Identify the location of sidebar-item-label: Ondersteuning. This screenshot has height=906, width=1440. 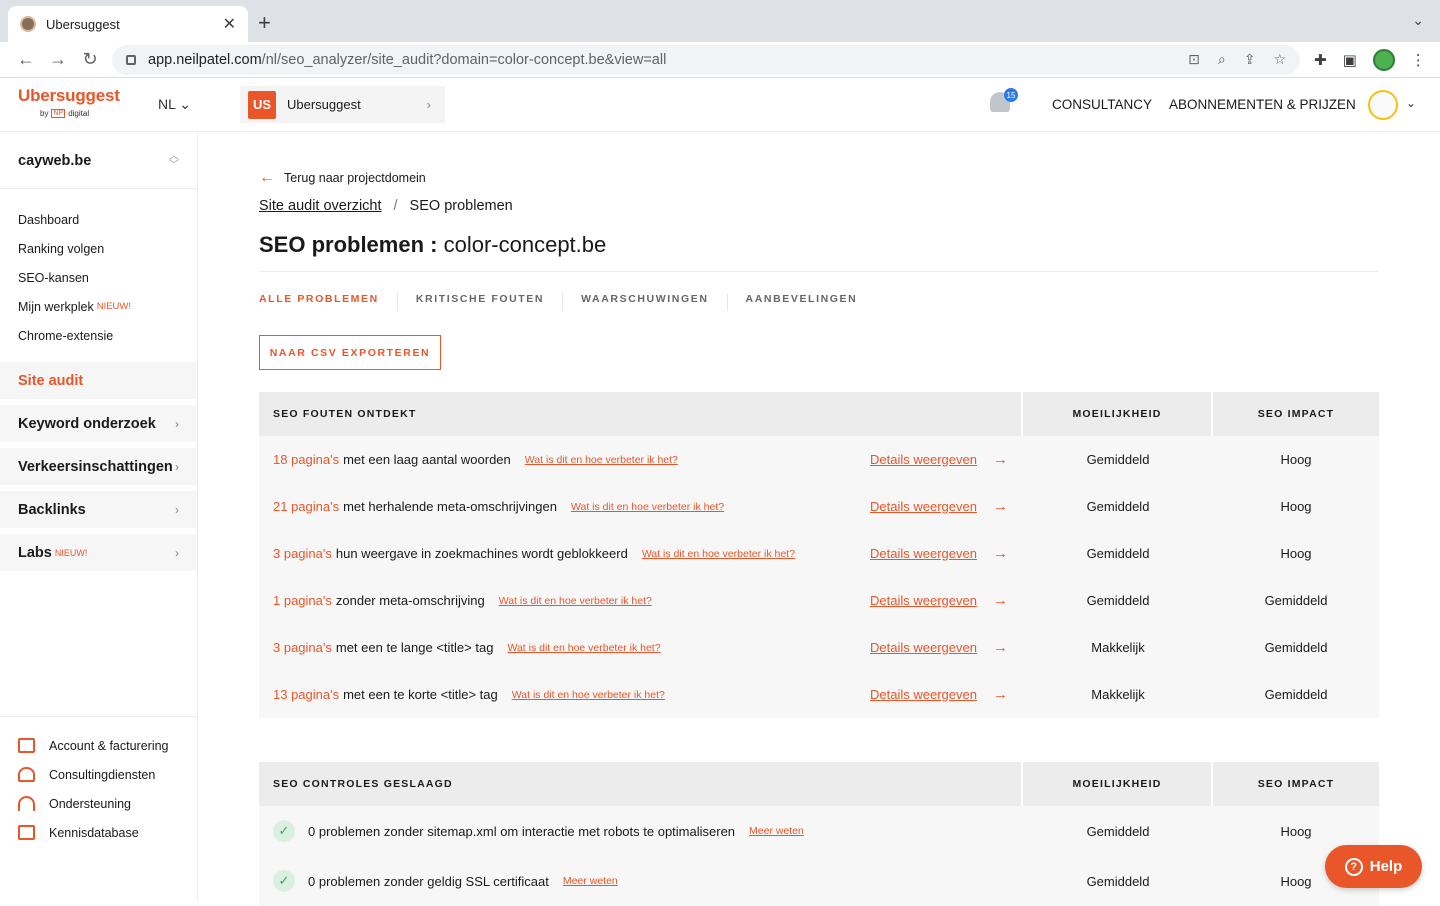
(90, 803).